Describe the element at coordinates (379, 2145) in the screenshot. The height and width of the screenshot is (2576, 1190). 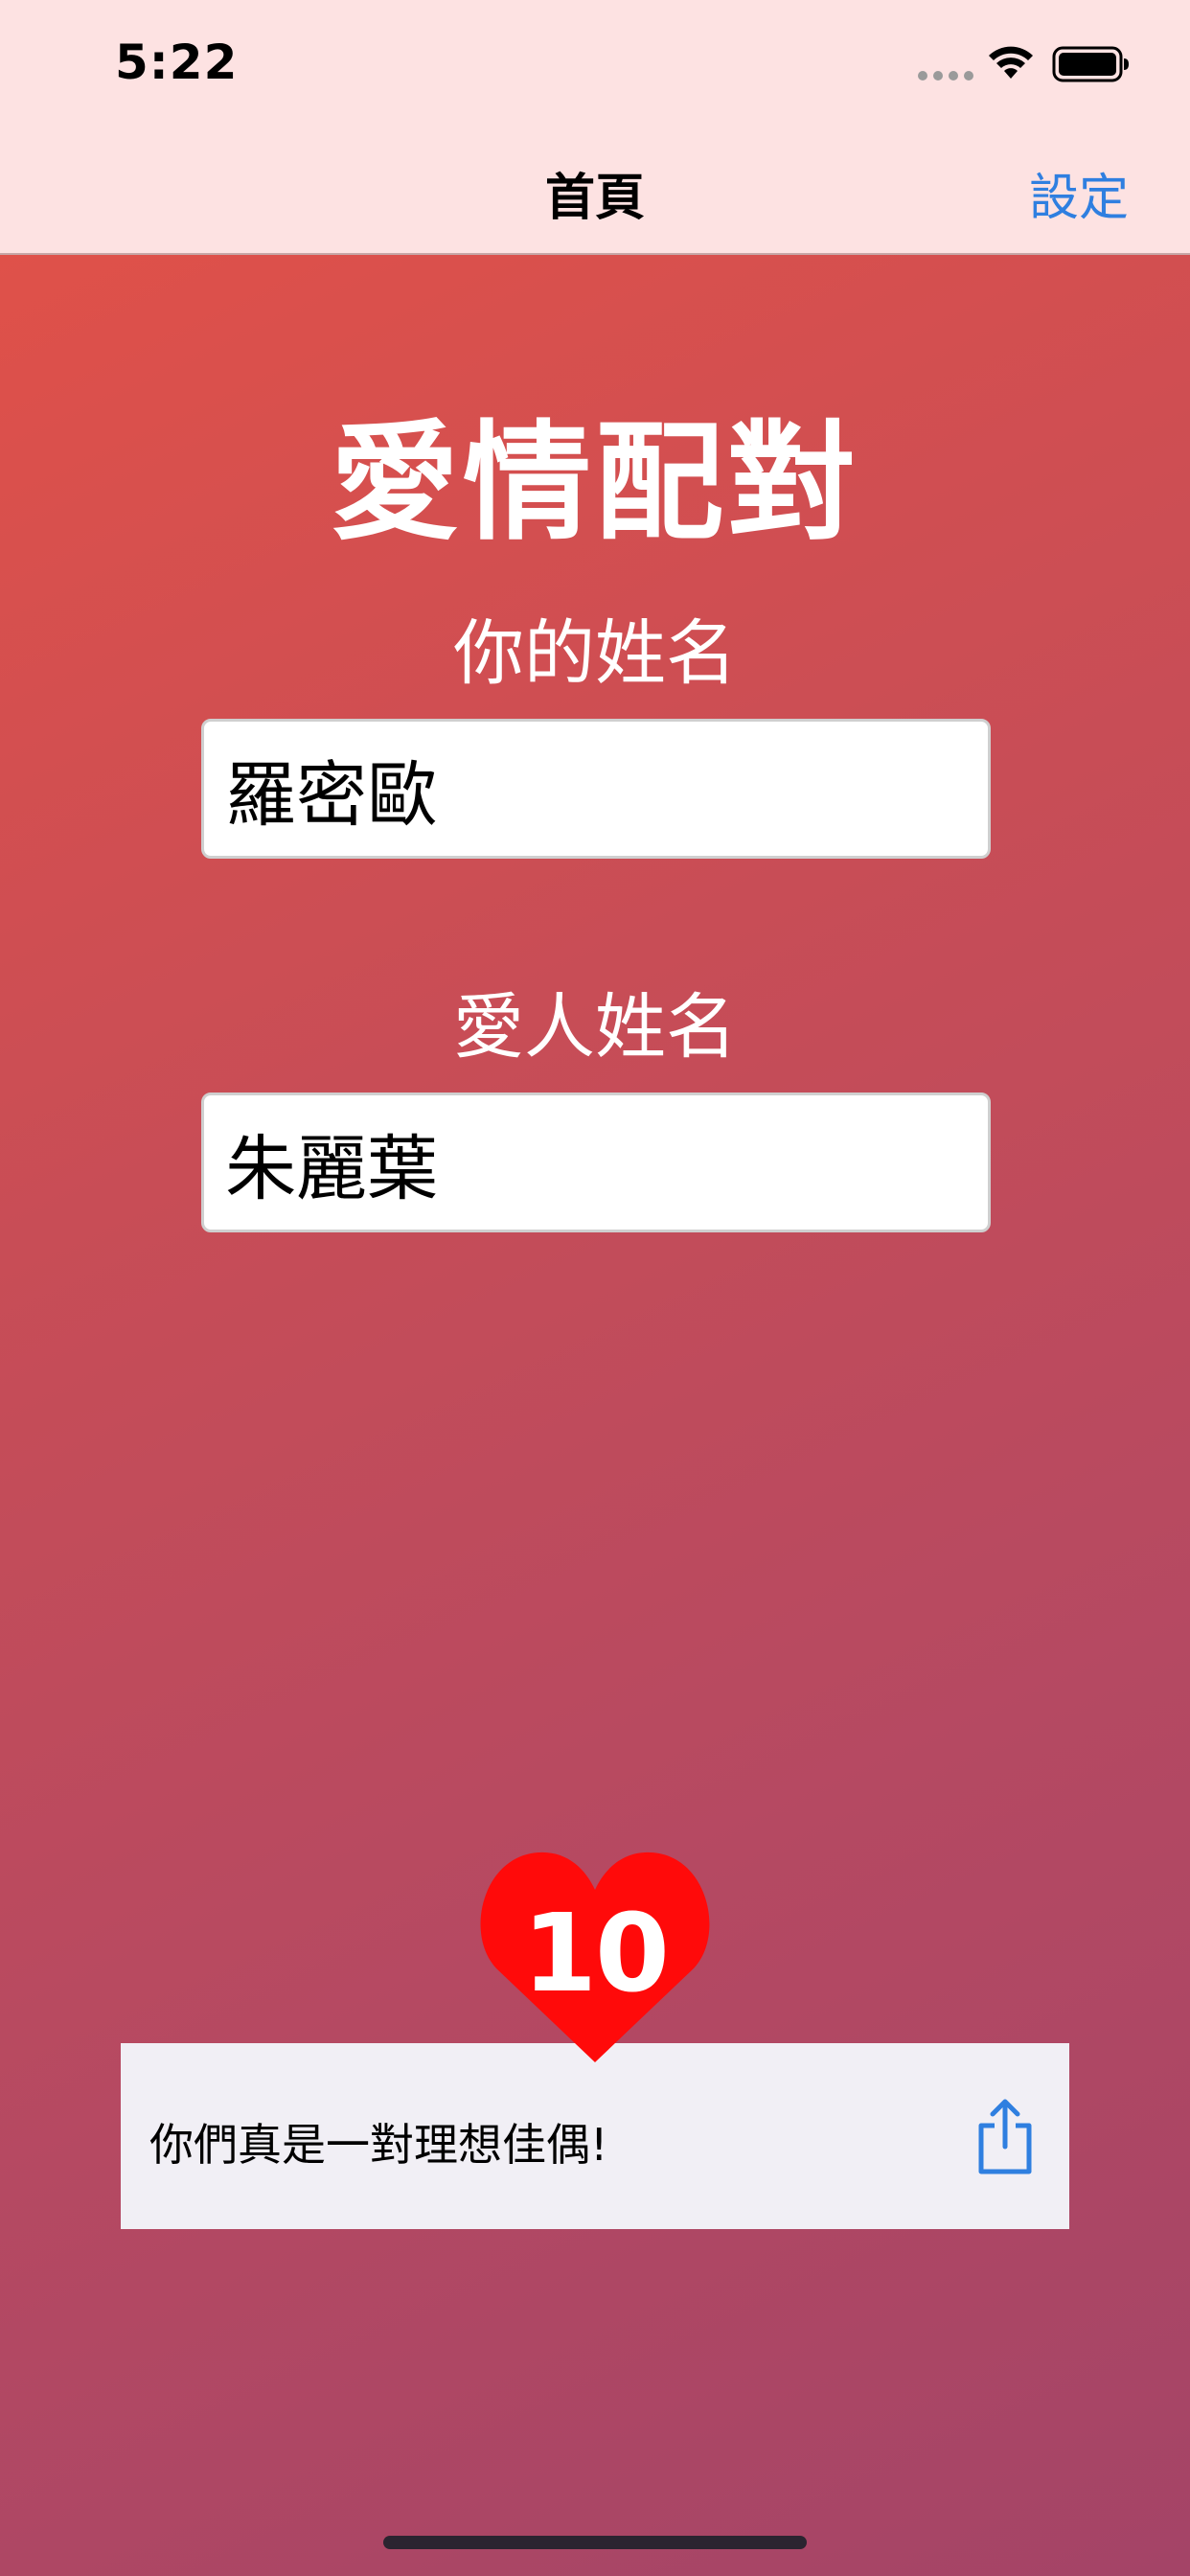
I see `result-message: 你們真是一對理想佳偶!` at that location.